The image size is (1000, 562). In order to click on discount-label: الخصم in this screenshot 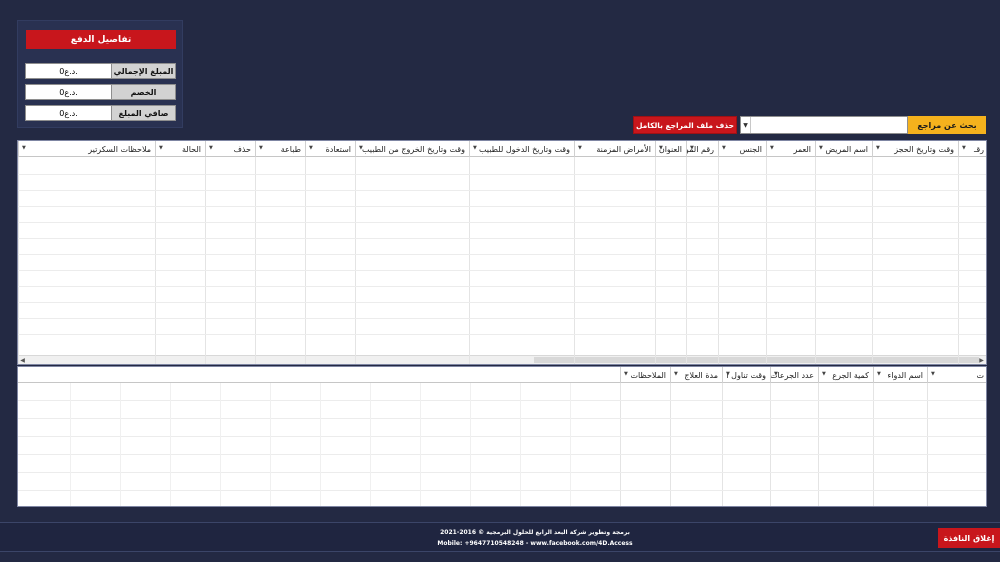, I will do `click(144, 92)`.